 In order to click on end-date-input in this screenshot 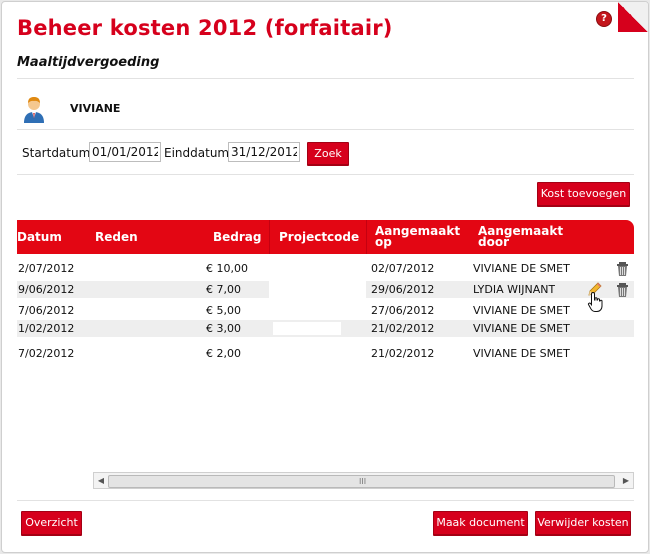, I will do `click(264, 152)`.